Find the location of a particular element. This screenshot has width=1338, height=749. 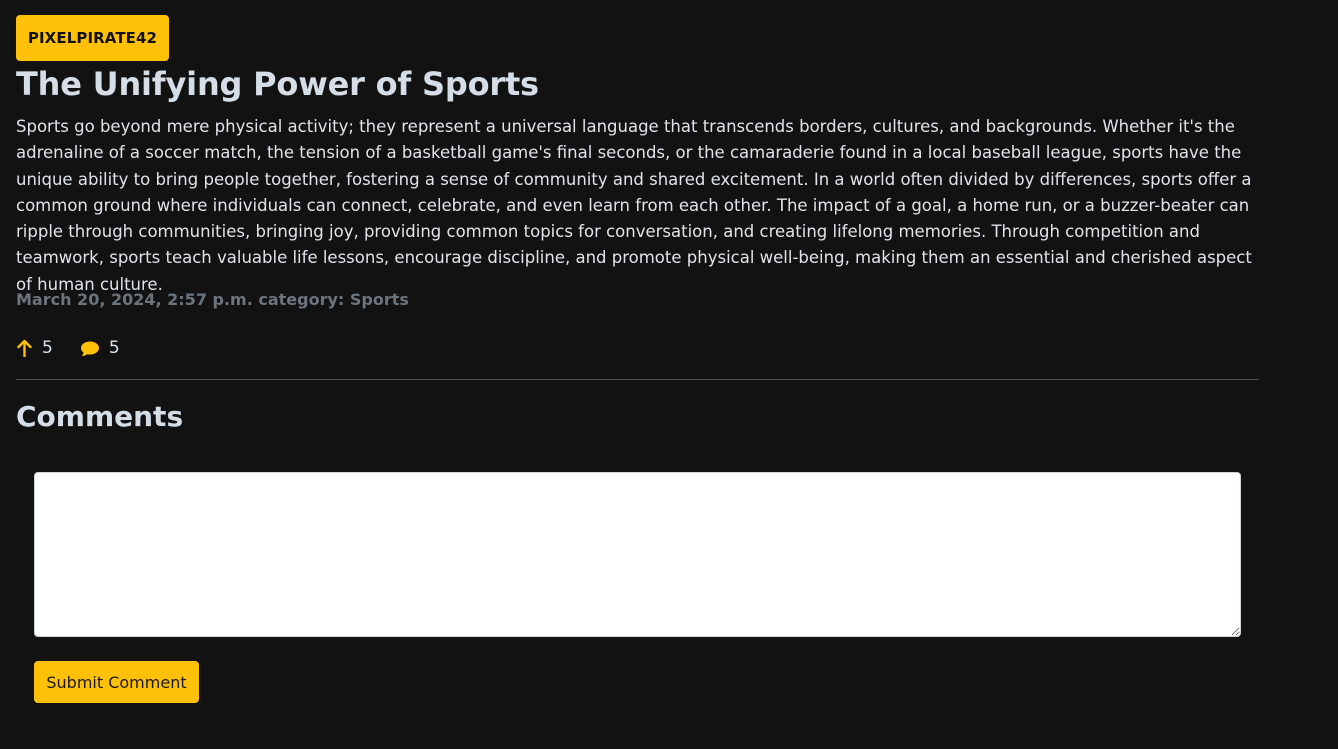

post-title: The Unifying Power of Sports is located at coordinates (277, 84).